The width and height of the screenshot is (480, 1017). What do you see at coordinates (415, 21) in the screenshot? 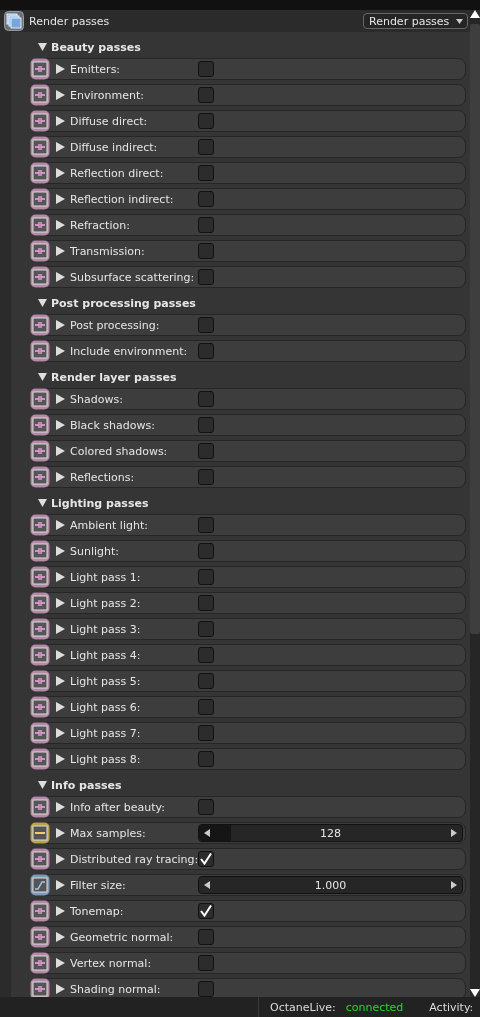
I see `pass-dropdown: Render passes` at bounding box center [415, 21].